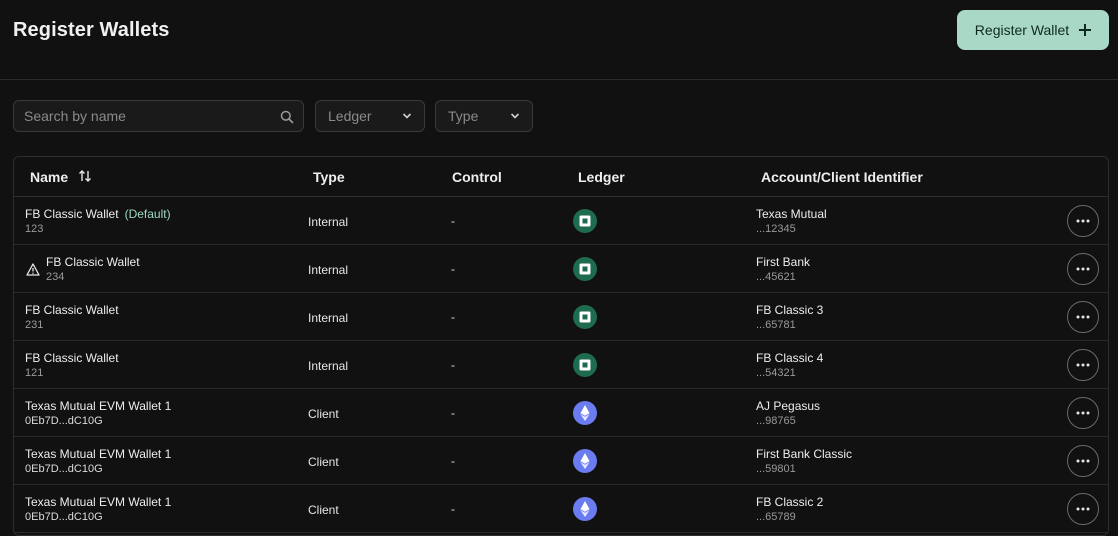 This screenshot has width=1118, height=536. What do you see at coordinates (329, 177) in the screenshot?
I see `column-header-type: Type` at bounding box center [329, 177].